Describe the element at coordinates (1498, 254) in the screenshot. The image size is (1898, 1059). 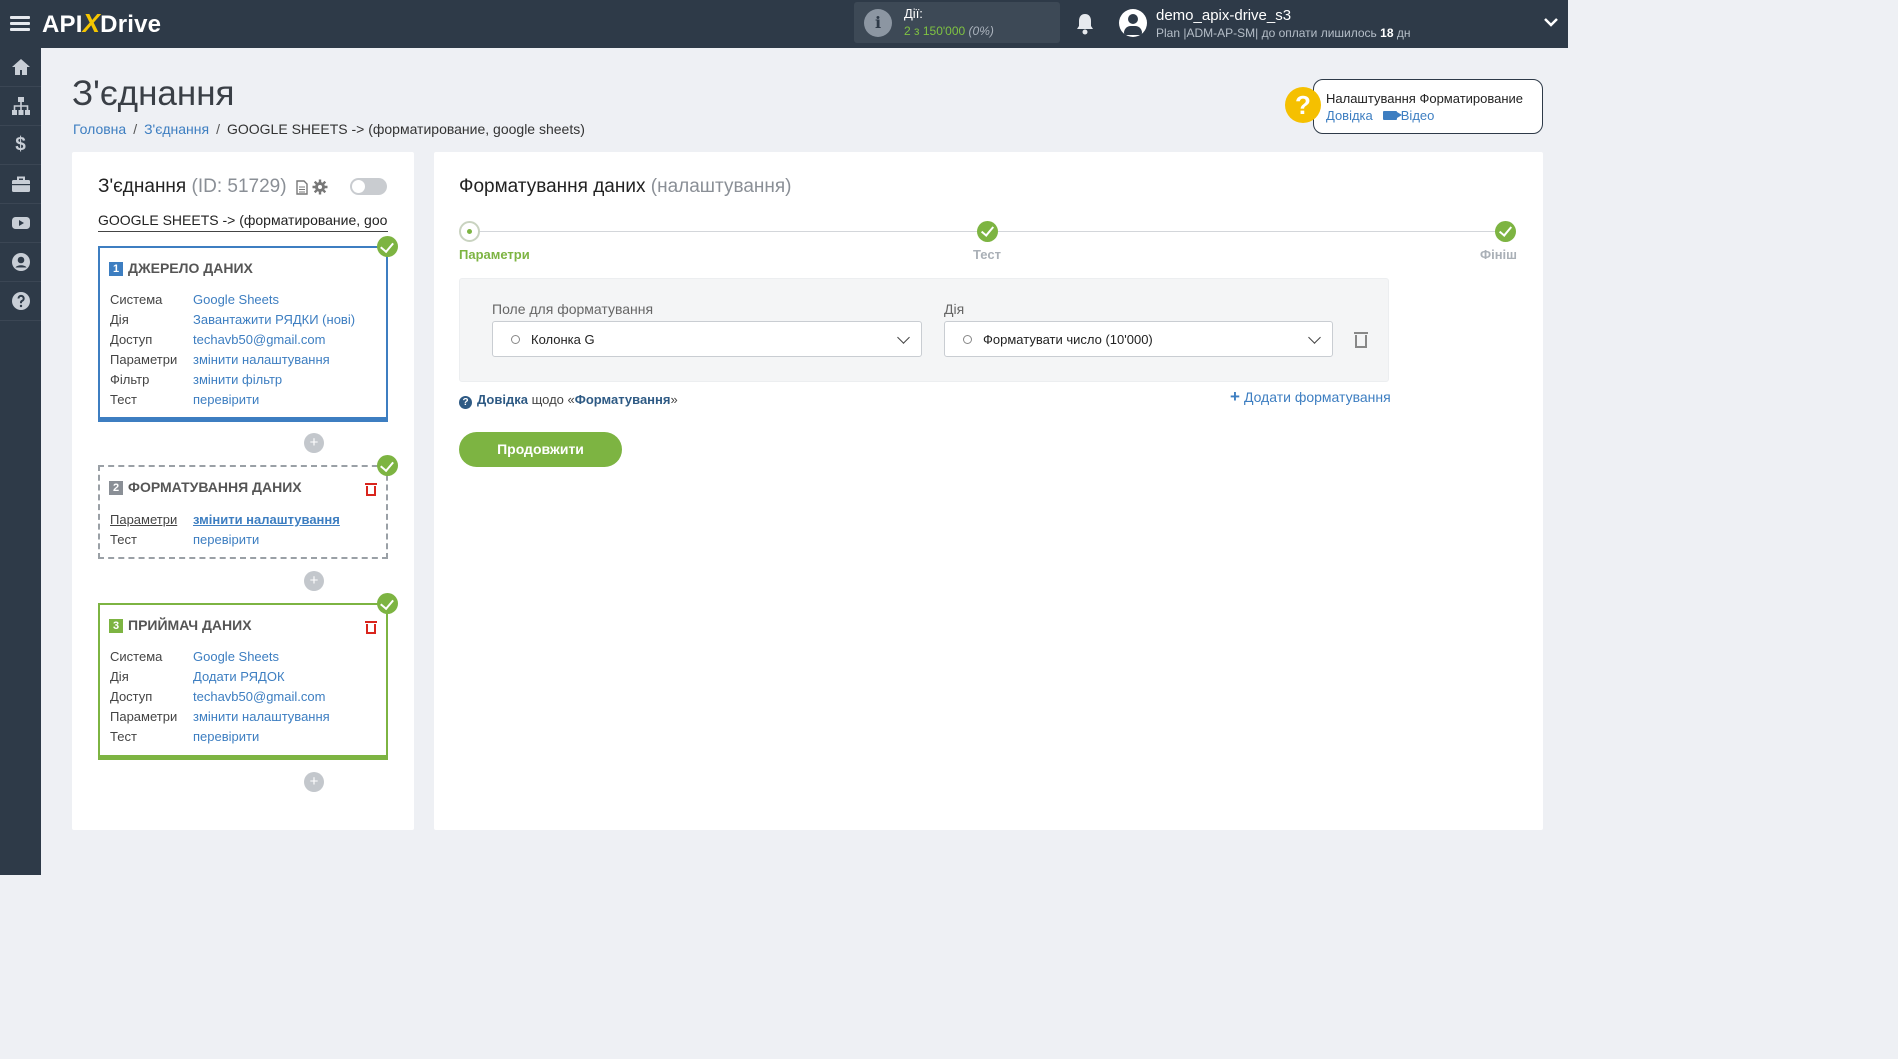
I see `step-label-finish: Фініш` at that location.